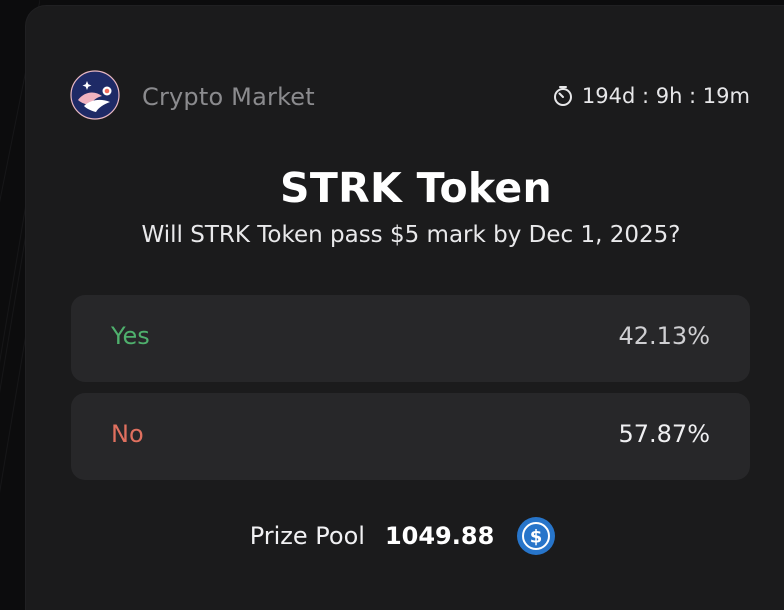 The height and width of the screenshot is (610, 784). I want to click on prize-pool: Prize Pool 1049.88 $, so click(392, 536).